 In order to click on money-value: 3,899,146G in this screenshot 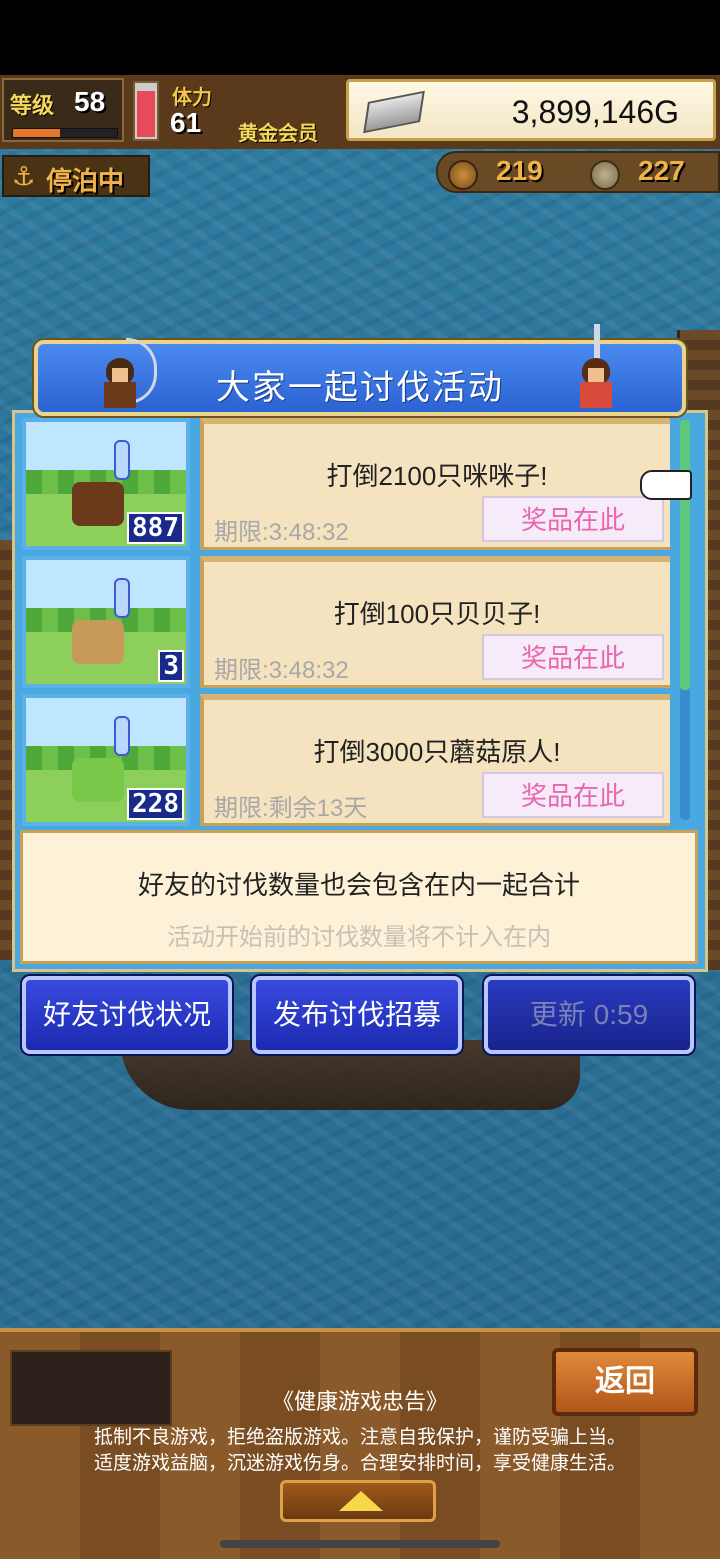, I will do `click(595, 112)`.